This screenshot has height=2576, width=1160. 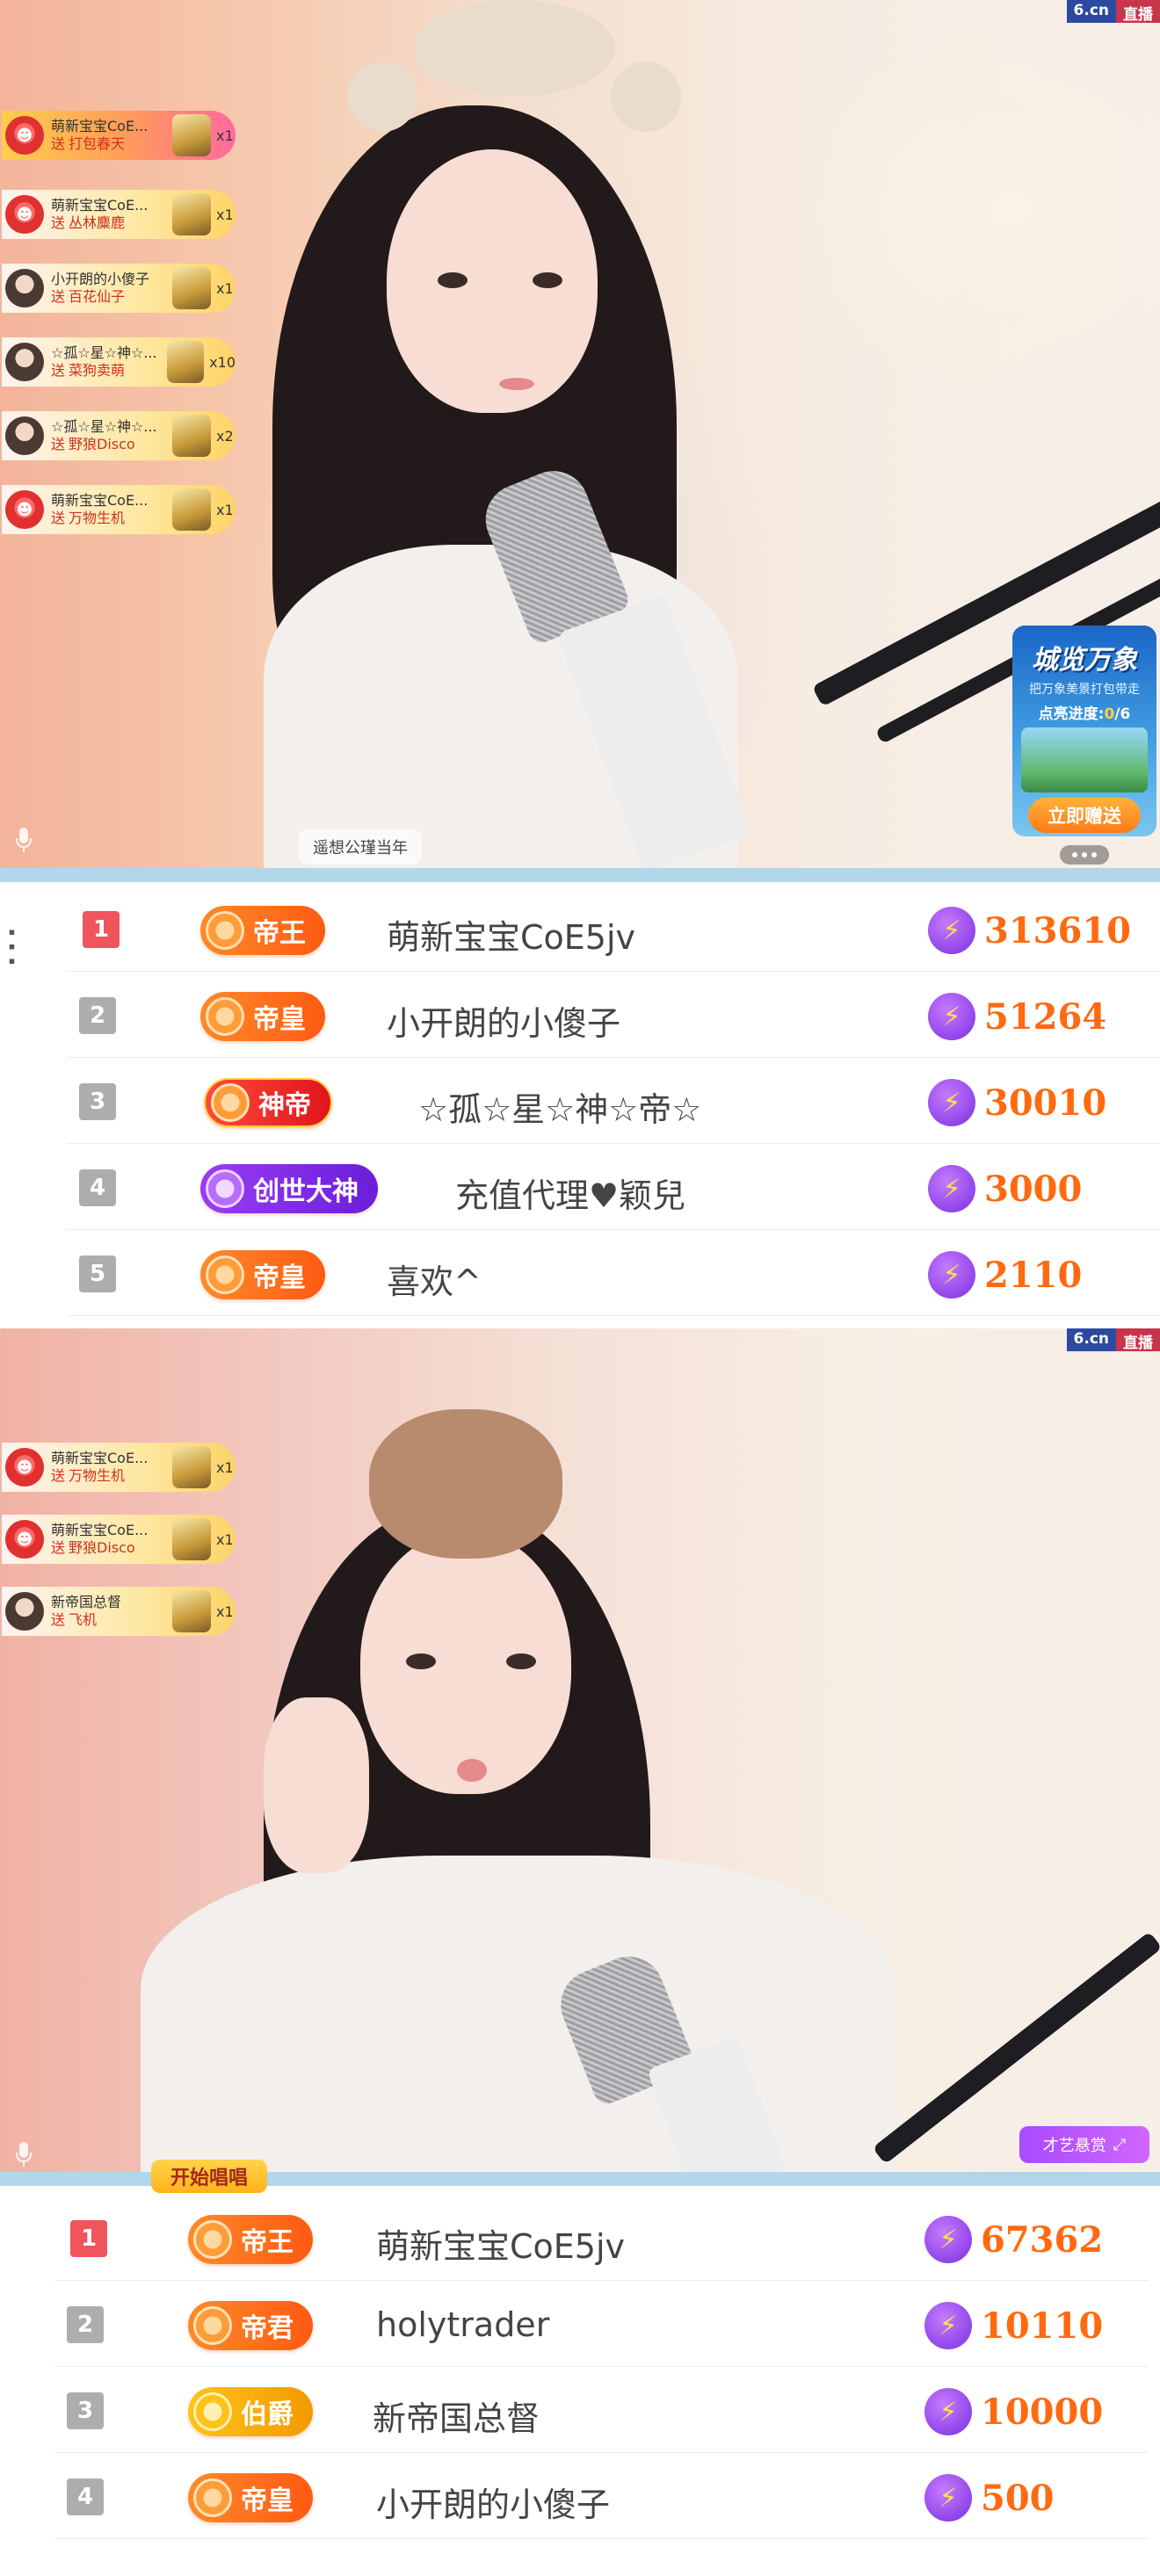 I want to click on promo-banner: 城览万象 把万象美景打包带走 点亮进度:0/6 立即赠送, so click(x=1084, y=731).